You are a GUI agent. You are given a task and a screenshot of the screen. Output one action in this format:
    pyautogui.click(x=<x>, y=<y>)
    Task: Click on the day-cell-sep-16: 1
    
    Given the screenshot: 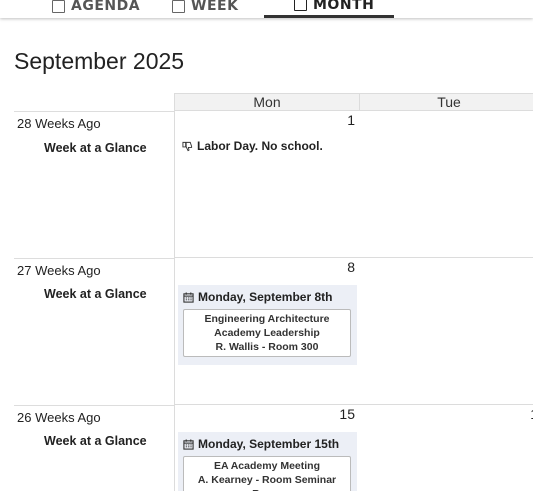 What is the action you would take?
    pyautogui.click(x=446, y=447)
    